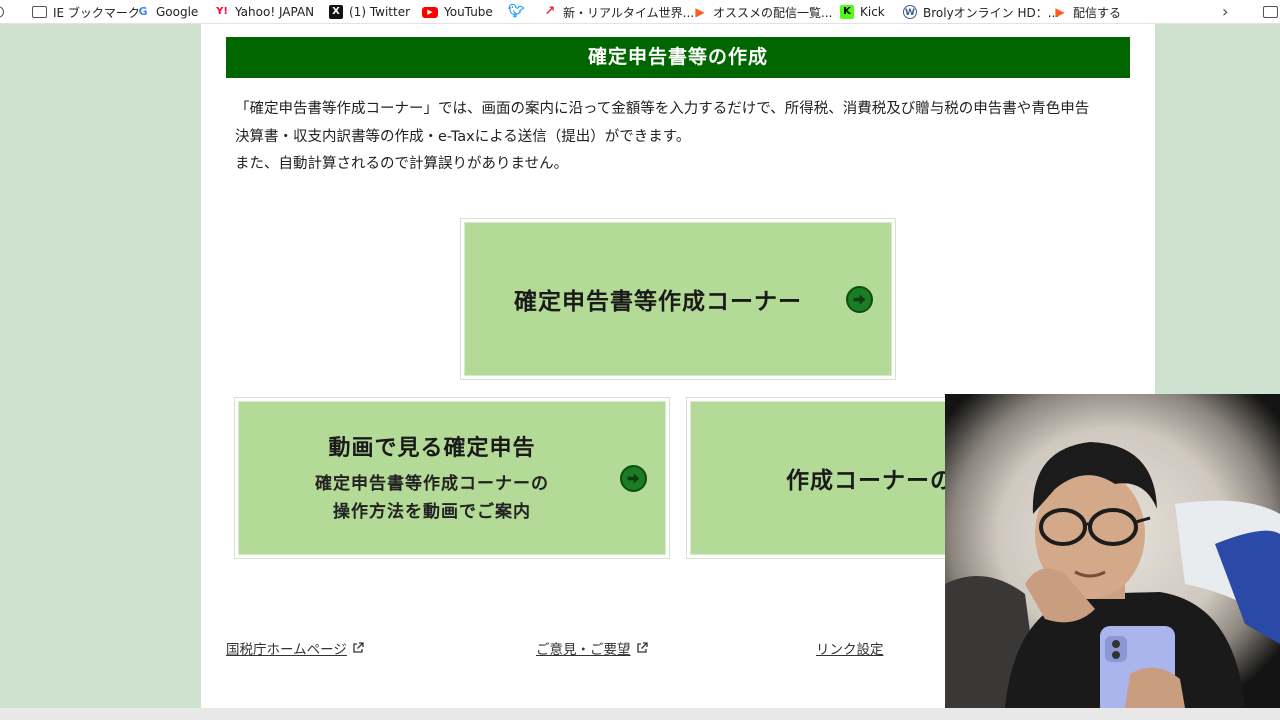  I want to click on bookmark-youtube: ▶ YouTube, so click(457, 11).